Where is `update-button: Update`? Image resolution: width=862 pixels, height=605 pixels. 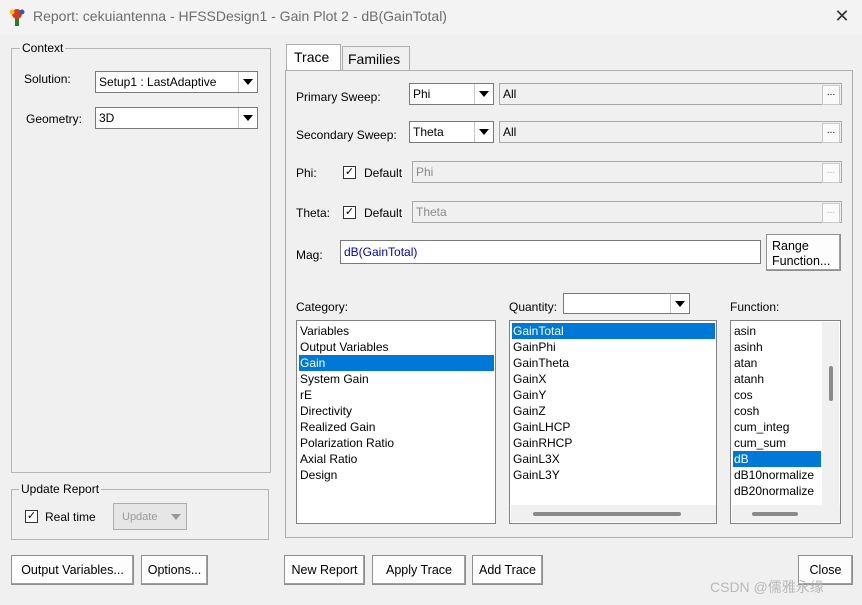
update-button: Update is located at coordinates (150, 516).